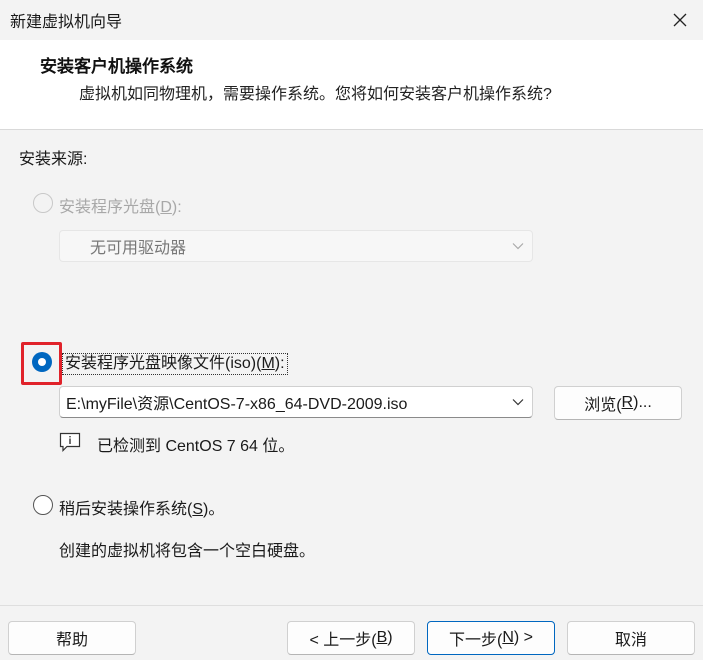  Describe the element at coordinates (351, 85) in the screenshot. I see `wizard-header: 安装客户机操作系统 虚拟机如同物理机，需要操作系统。您将如何安装客户机操作系统?` at that location.